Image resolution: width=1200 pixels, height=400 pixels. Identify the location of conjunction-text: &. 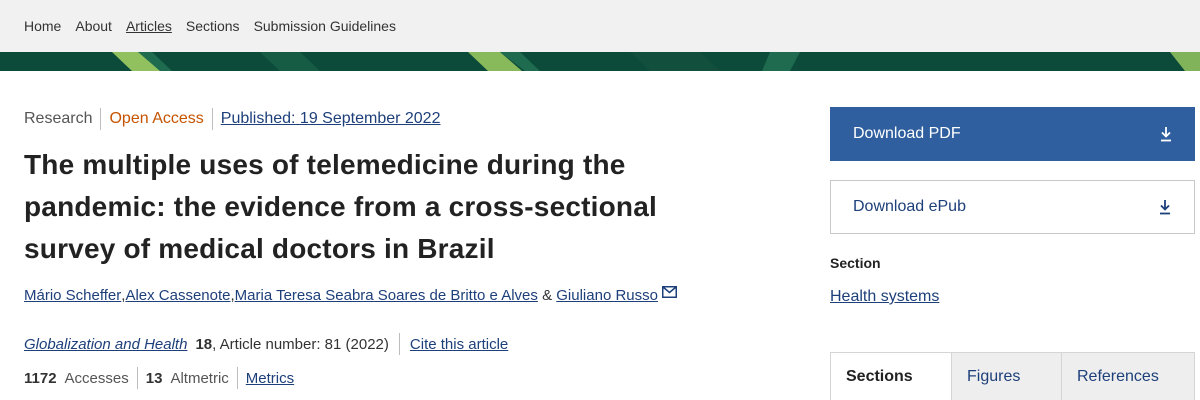
(547, 295).